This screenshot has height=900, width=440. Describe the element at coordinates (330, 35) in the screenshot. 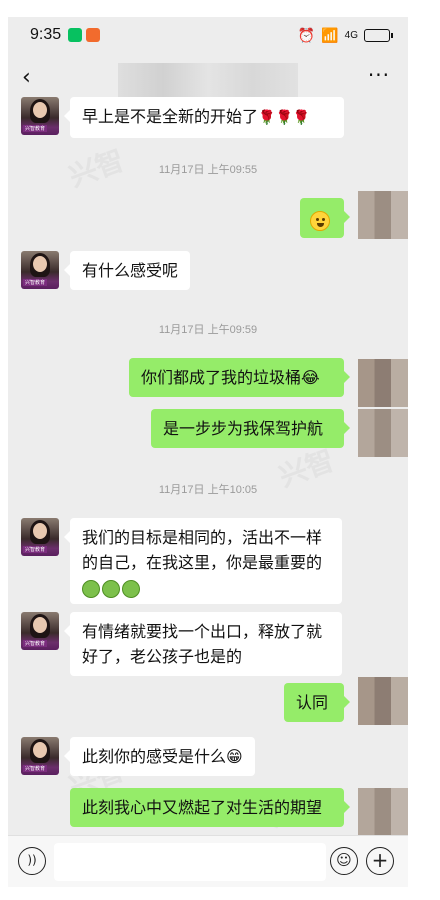

I see `wifi-icon: 📶` at that location.